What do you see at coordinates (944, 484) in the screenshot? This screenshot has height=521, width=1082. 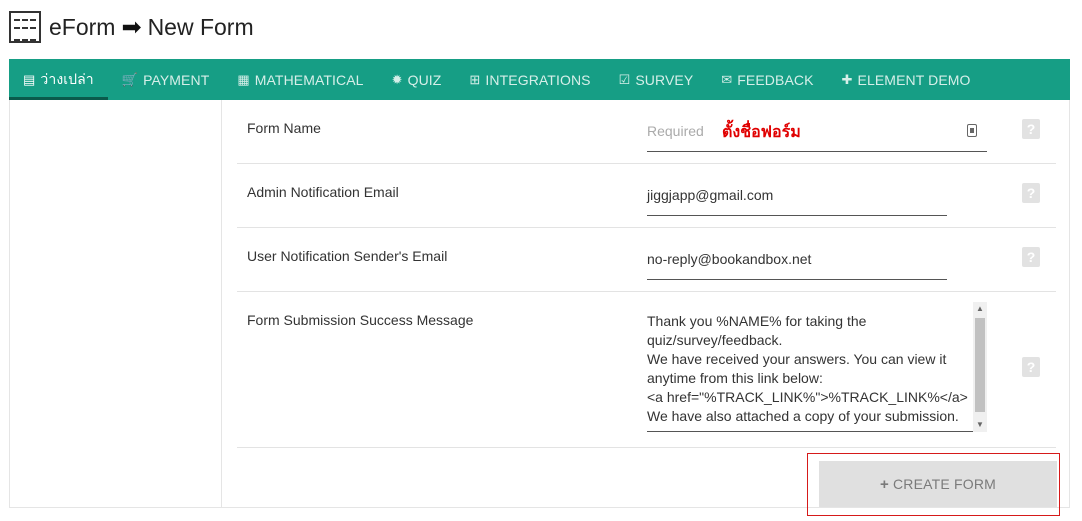 I see `create-form-label: CREATE FORM` at bounding box center [944, 484].